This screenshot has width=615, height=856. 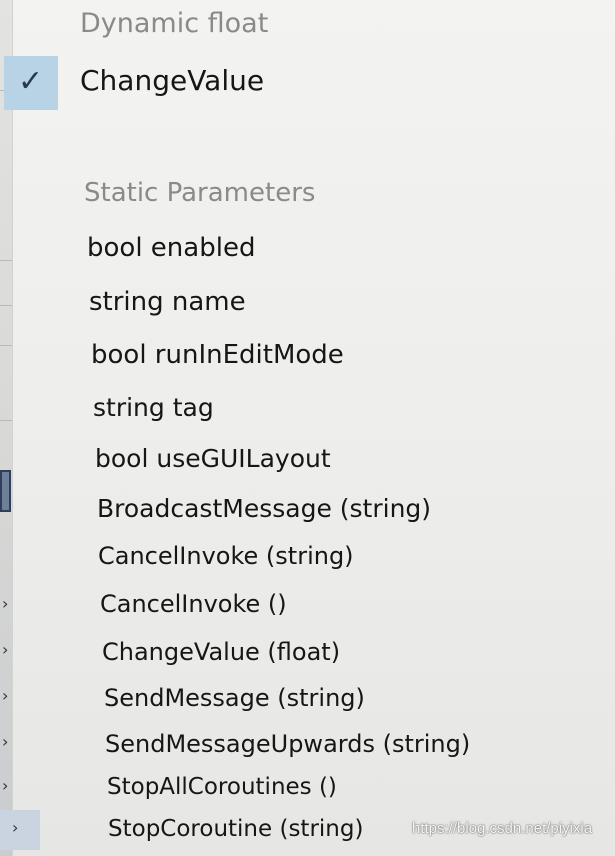 What do you see at coordinates (172, 80) in the screenshot?
I see `menu-item-change-value: ChangeValue` at bounding box center [172, 80].